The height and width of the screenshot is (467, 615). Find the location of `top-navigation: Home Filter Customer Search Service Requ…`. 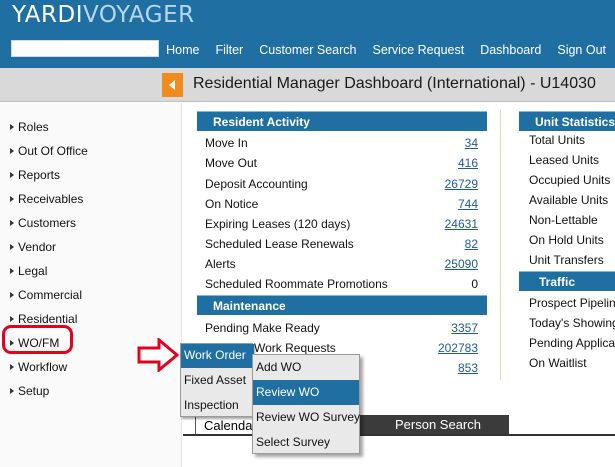

top-navigation: Home Filter Customer Search Service Requ… is located at coordinates (386, 50).